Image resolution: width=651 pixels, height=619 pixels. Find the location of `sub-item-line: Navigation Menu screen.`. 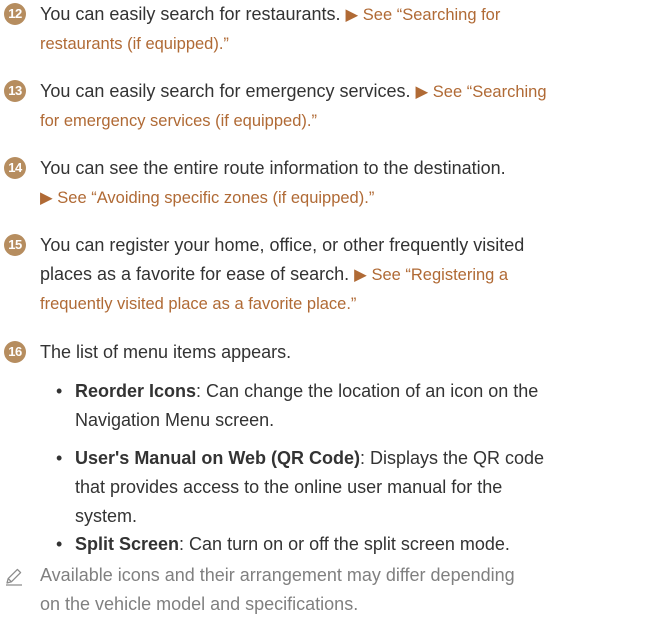

sub-item-line: Navigation Menu screen. is located at coordinates (174, 420).